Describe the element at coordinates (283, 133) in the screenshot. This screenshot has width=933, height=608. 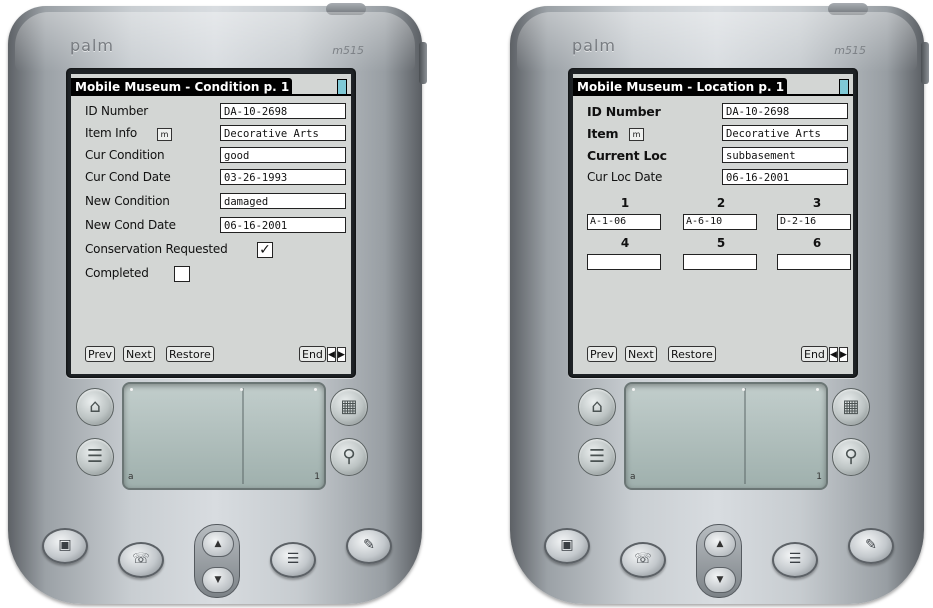
I see `field-item-info: Decorative Arts` at that location.